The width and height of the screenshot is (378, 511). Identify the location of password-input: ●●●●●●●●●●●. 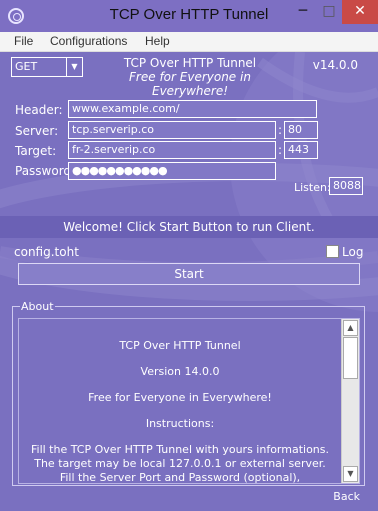
(172, 171).